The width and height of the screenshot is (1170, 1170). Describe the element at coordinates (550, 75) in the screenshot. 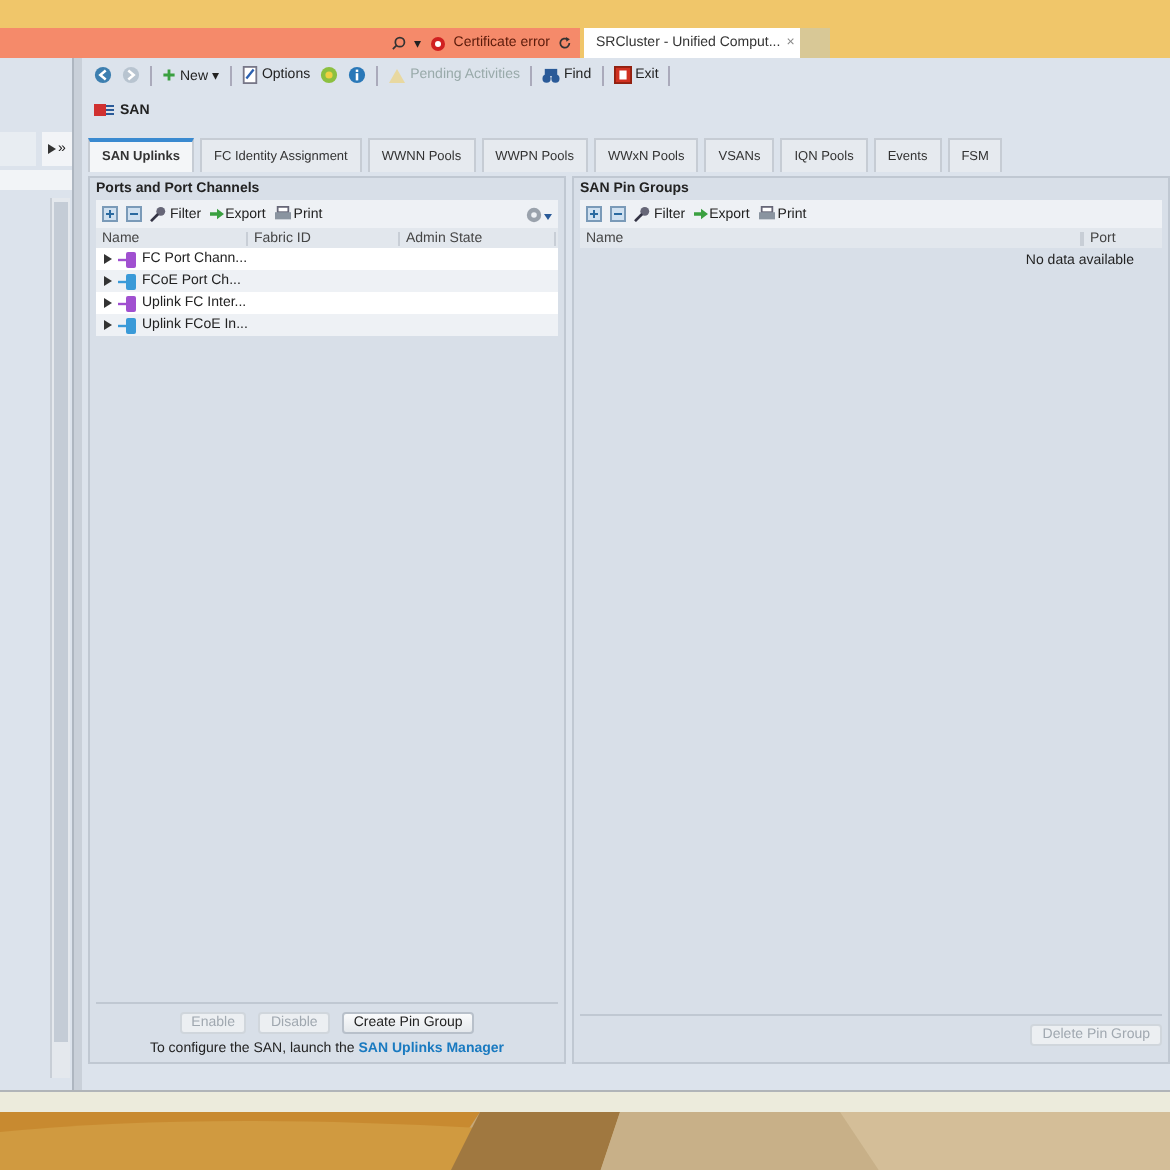

I see `binoculars-icon` at that location.